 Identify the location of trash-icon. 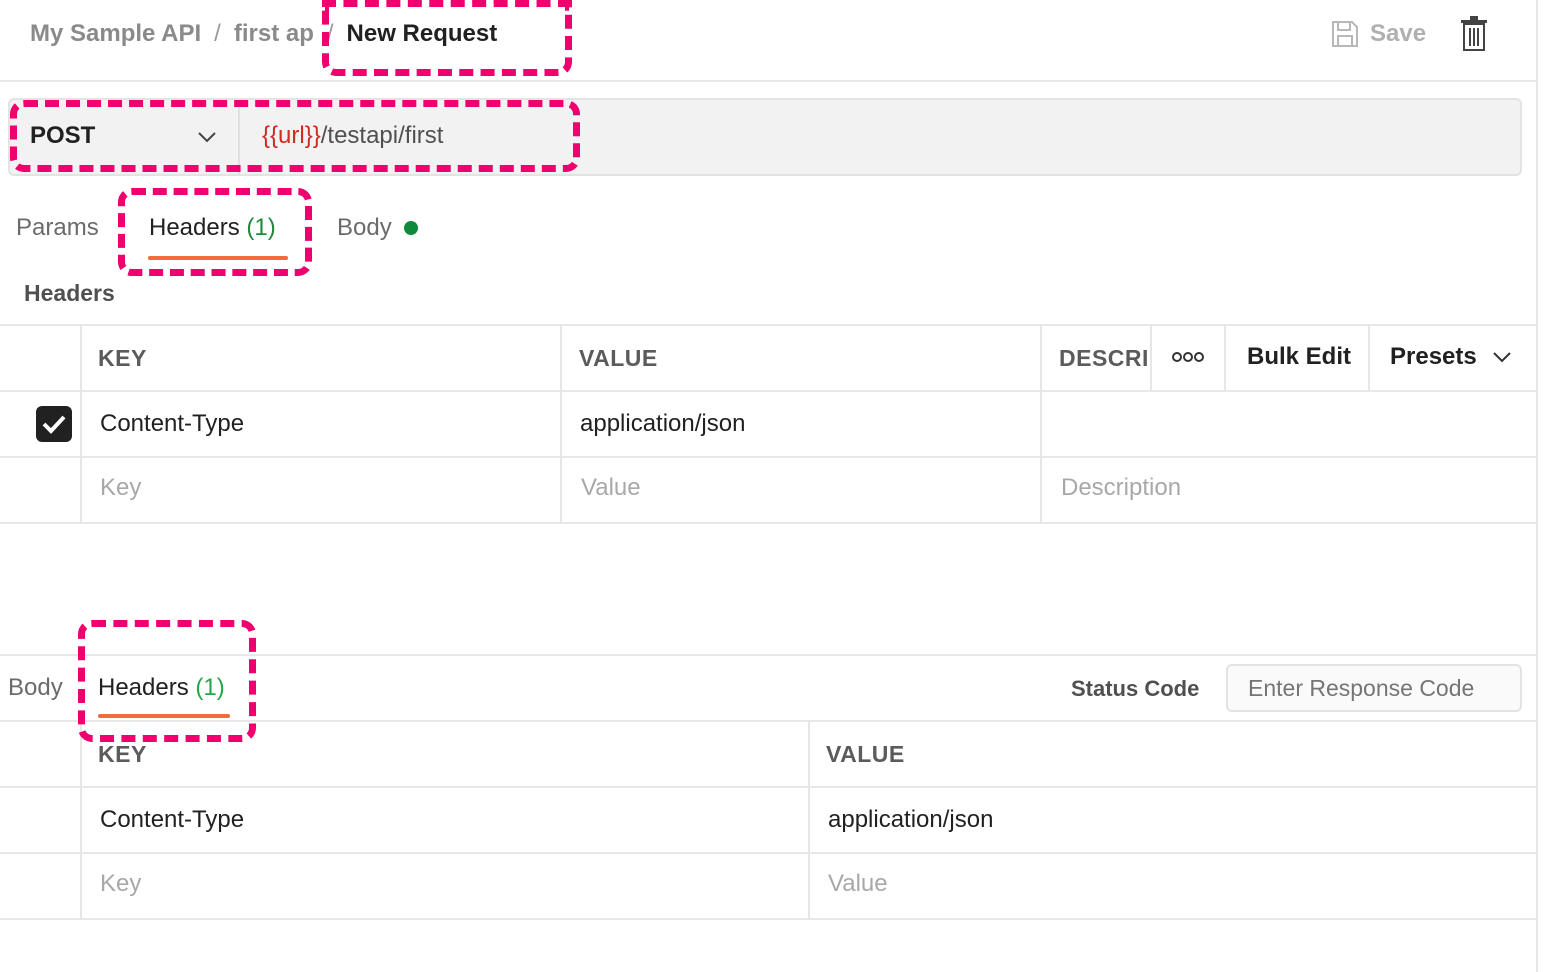
(1474, 33).